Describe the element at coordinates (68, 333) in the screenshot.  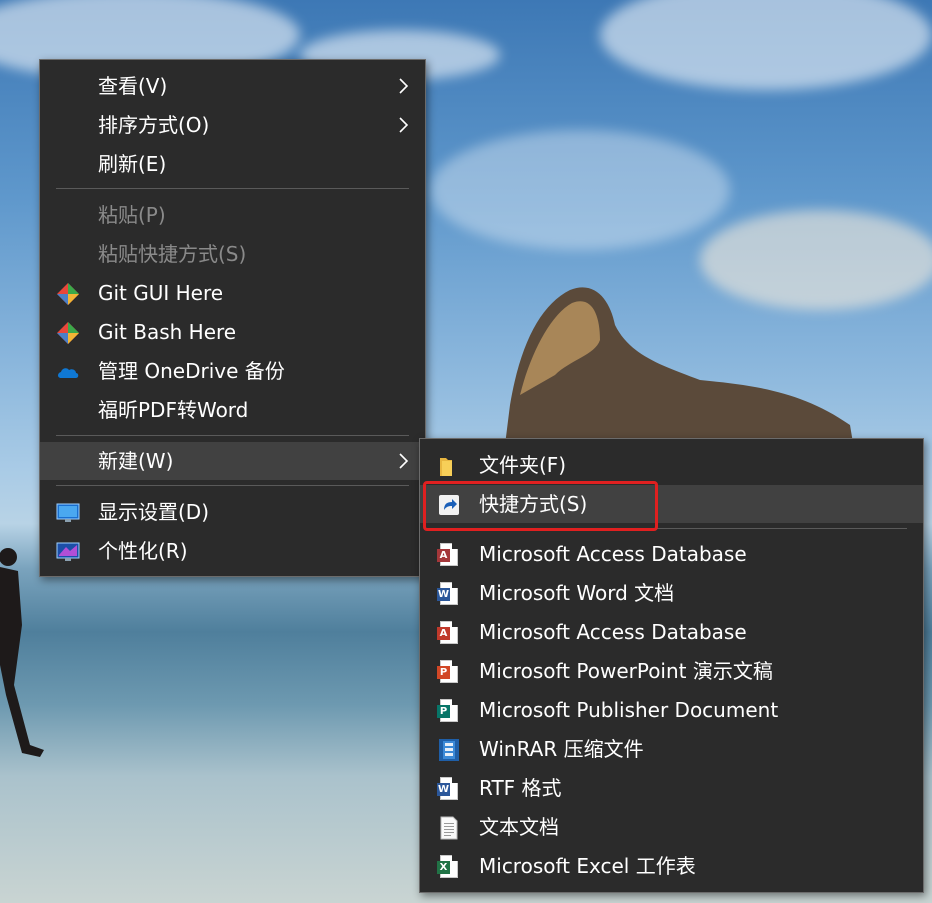
I see `git-bash-icon` at that location.